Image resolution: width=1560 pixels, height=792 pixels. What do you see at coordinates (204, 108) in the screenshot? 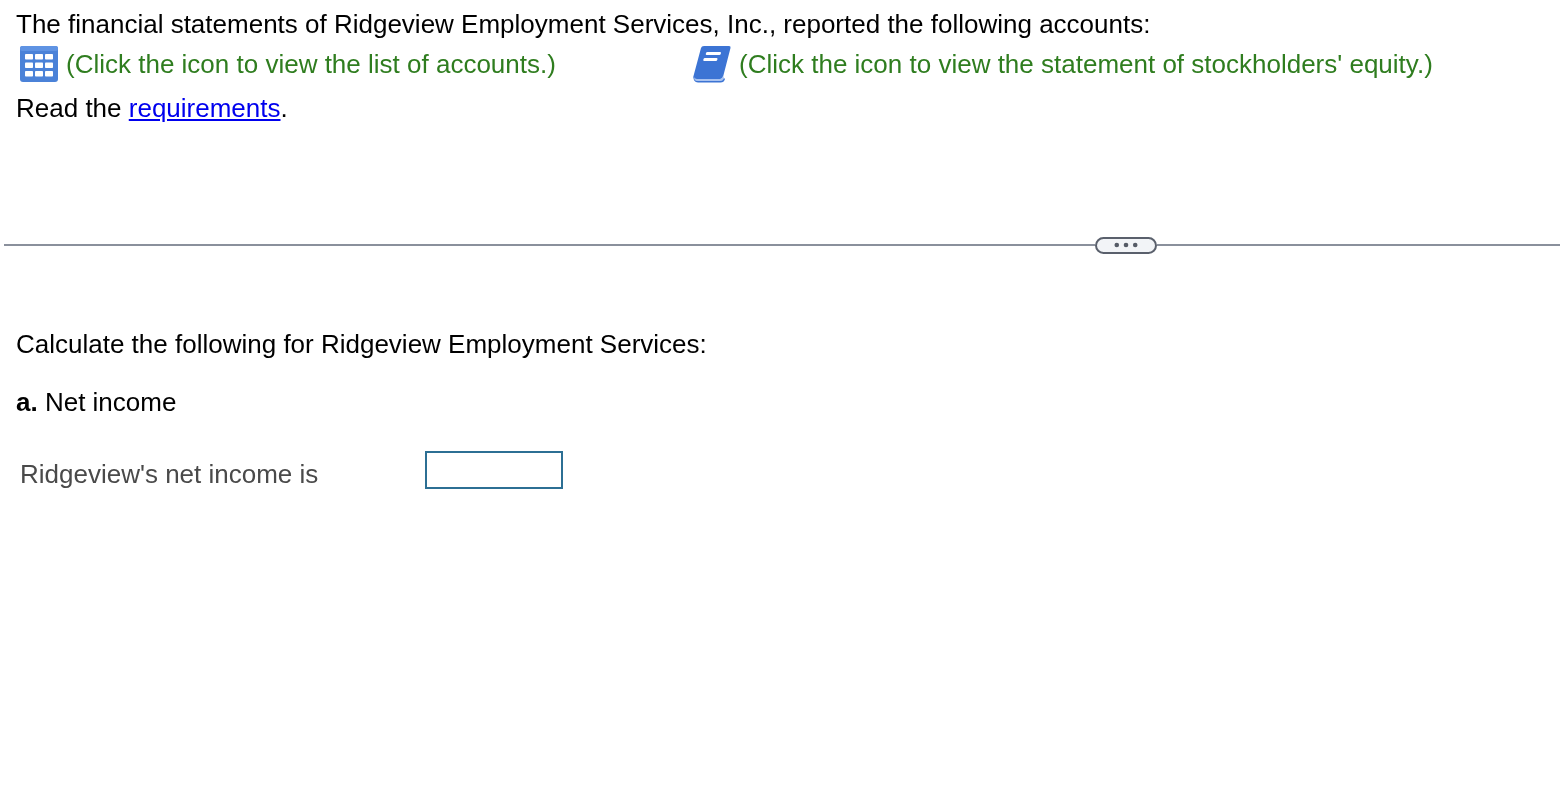
I see `requirements-link: requirements` at bounding box center [204, 108].